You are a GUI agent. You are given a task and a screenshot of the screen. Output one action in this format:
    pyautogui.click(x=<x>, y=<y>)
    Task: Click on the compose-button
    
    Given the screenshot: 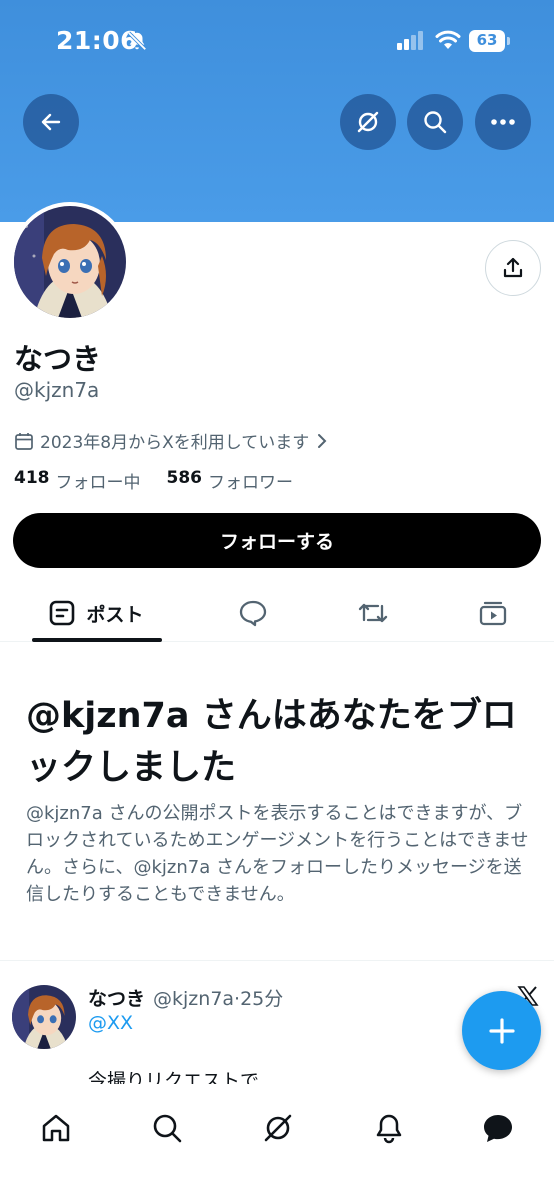 What is the action you would take?
    pyautogui.click(x=501, y=1030)
    